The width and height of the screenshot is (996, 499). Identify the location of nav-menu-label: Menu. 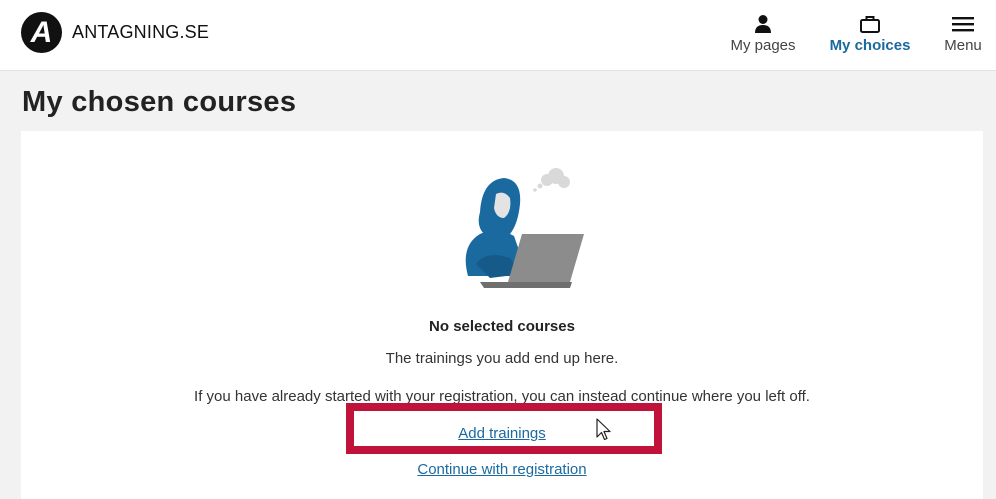
(963, 45).